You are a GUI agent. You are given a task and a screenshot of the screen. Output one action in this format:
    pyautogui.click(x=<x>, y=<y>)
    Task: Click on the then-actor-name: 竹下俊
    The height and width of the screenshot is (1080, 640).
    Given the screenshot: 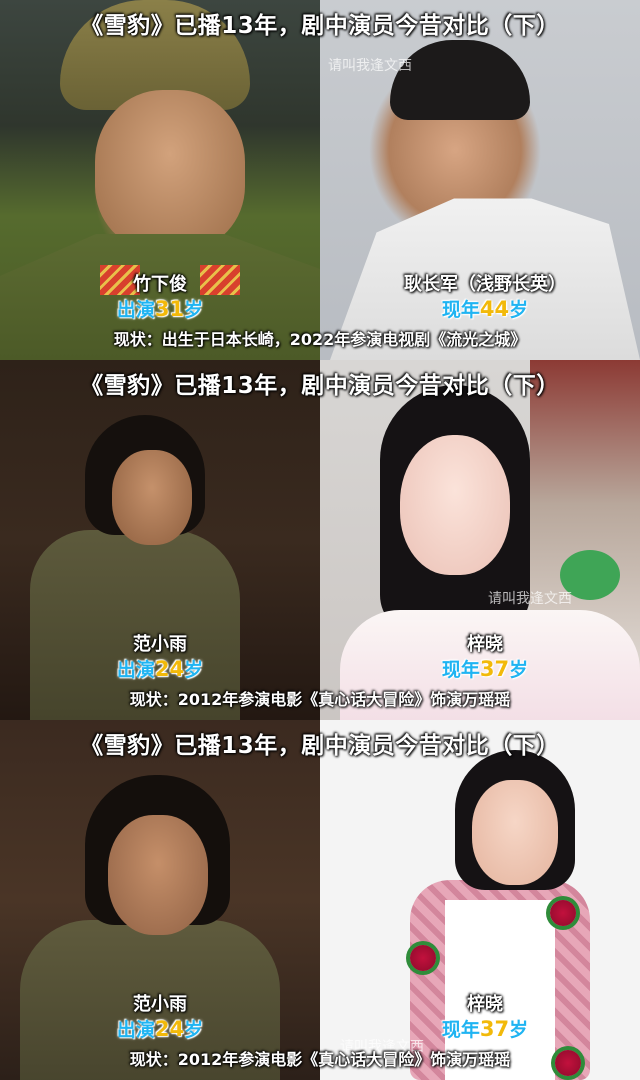 What is the action you would take?
    pyautogui.click(x=160, y=284)
    